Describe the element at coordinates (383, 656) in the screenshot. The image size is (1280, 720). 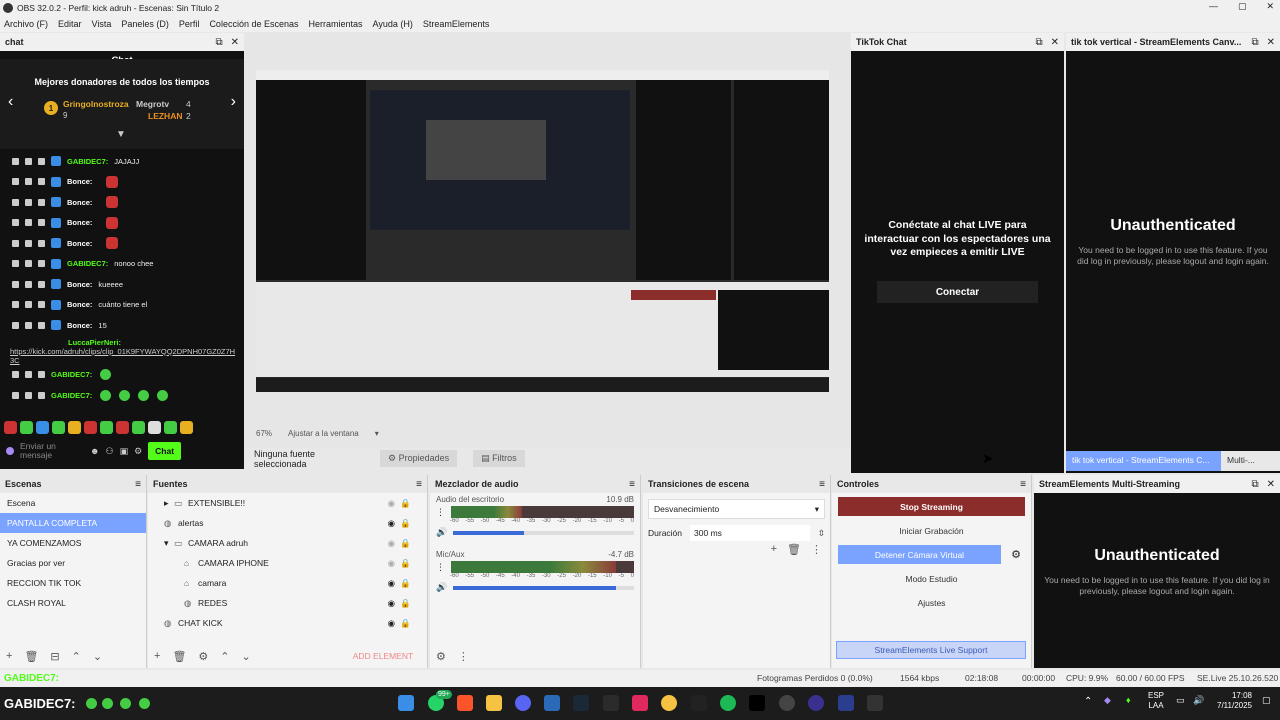
I see `add-element-button: ADD ELEMENT` at that location.